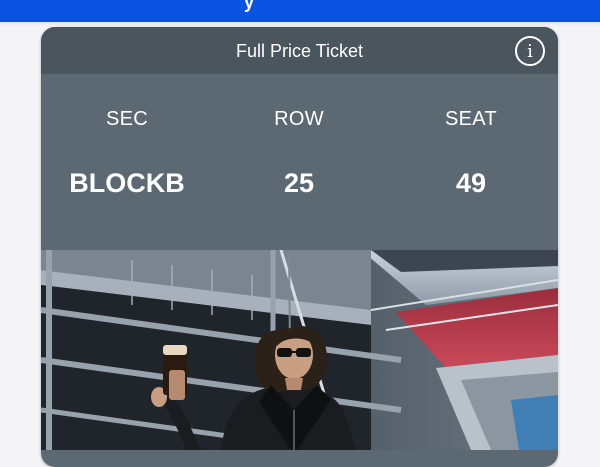  I want to click on row-label: ROW, so click(299, 119).